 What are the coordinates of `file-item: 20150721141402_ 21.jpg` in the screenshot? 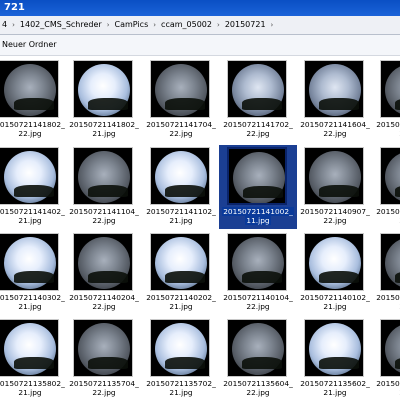 It's located at (34, 187).